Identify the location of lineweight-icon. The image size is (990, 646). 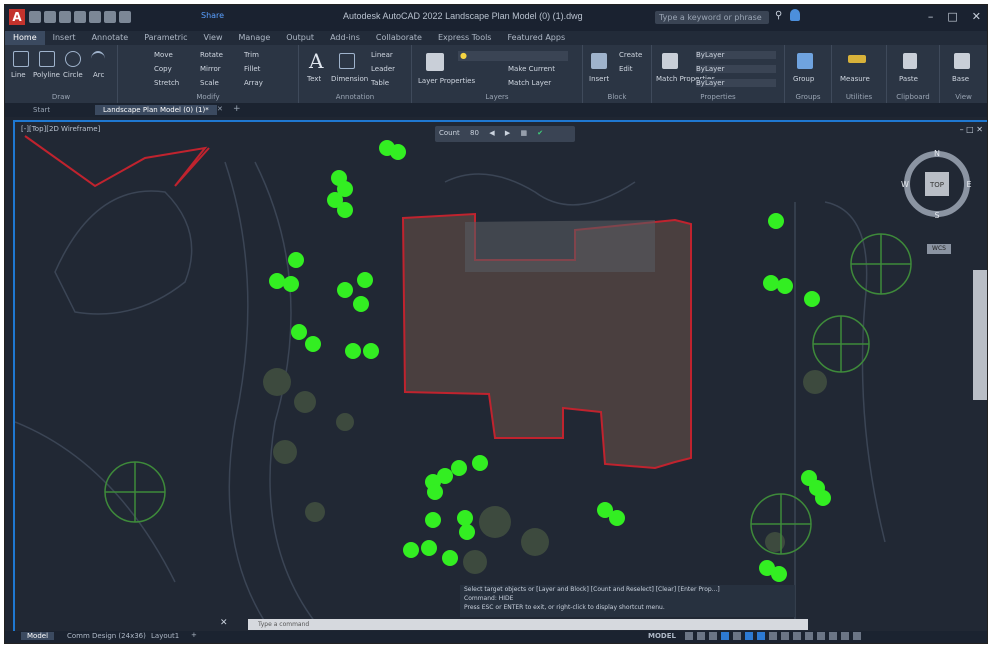
(761, 636).